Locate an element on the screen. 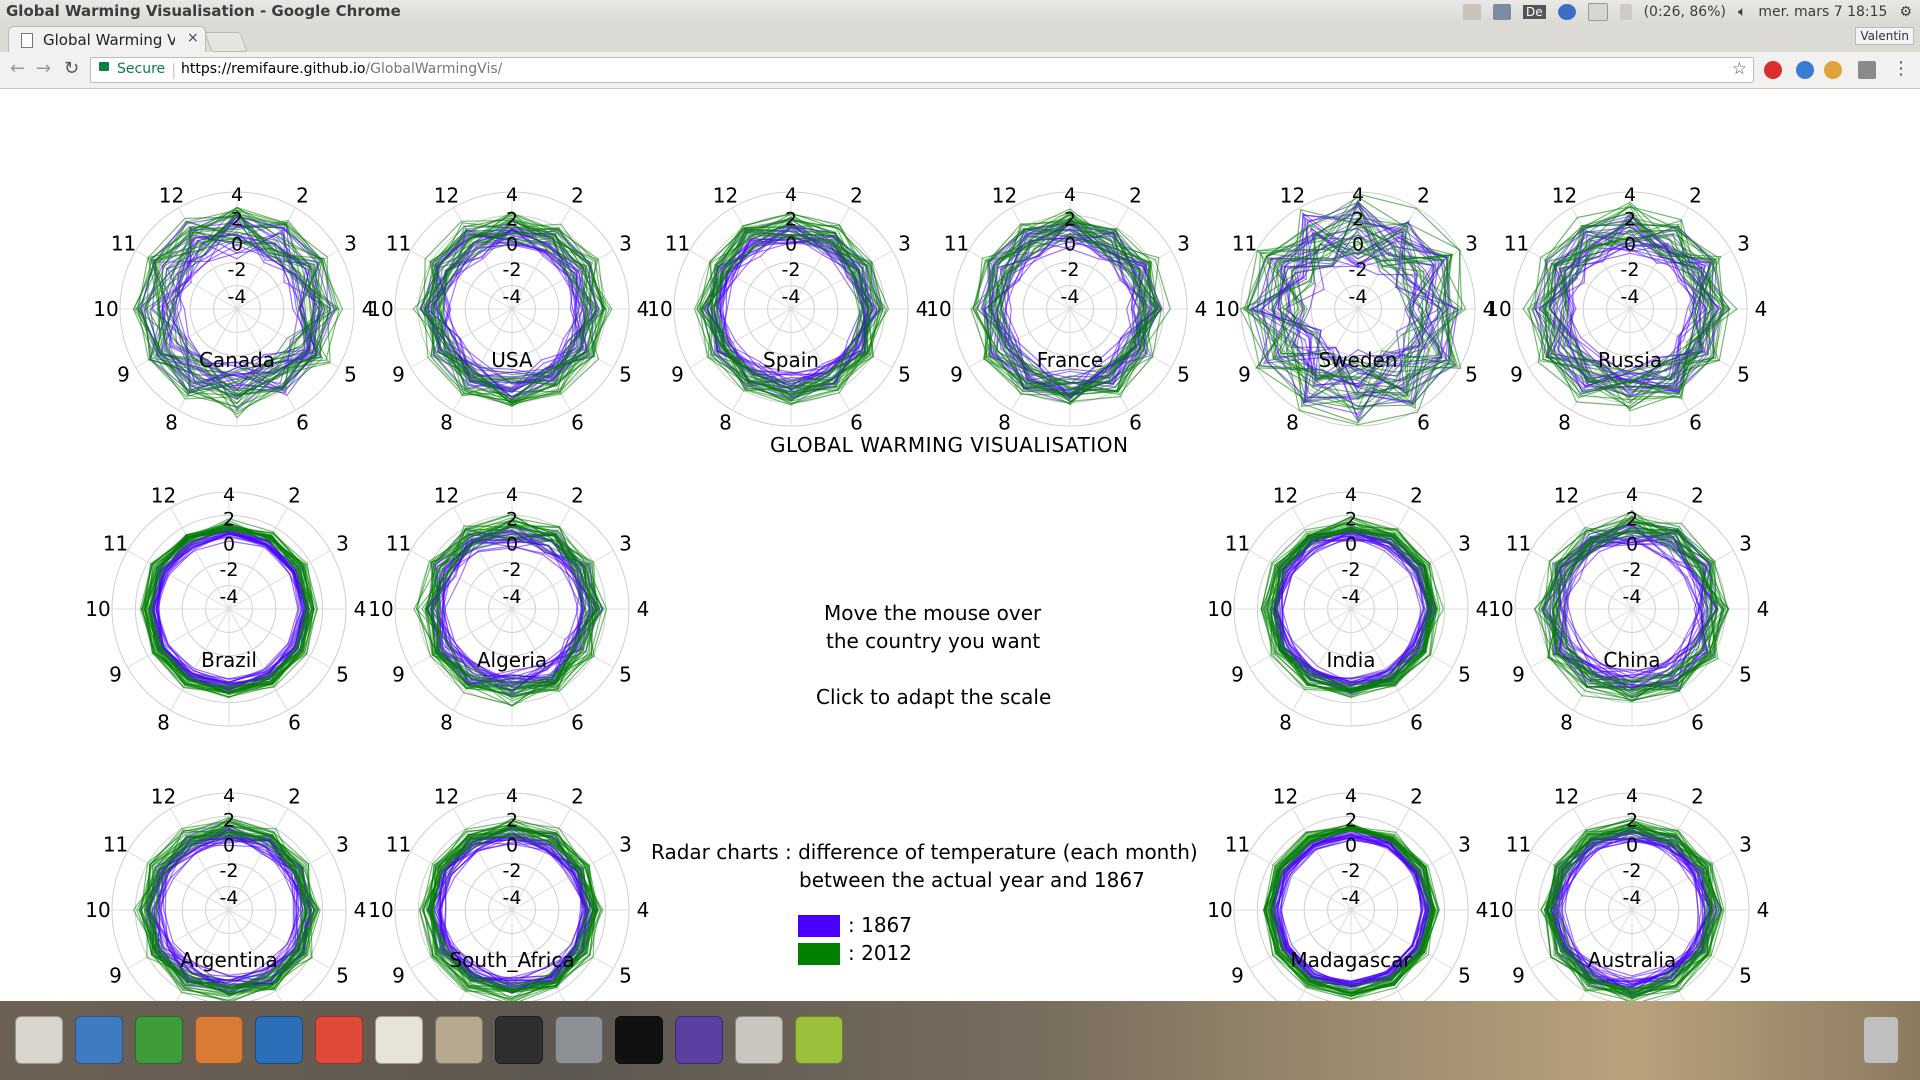  language-indicator: De is located at coordinates (1534, 12).